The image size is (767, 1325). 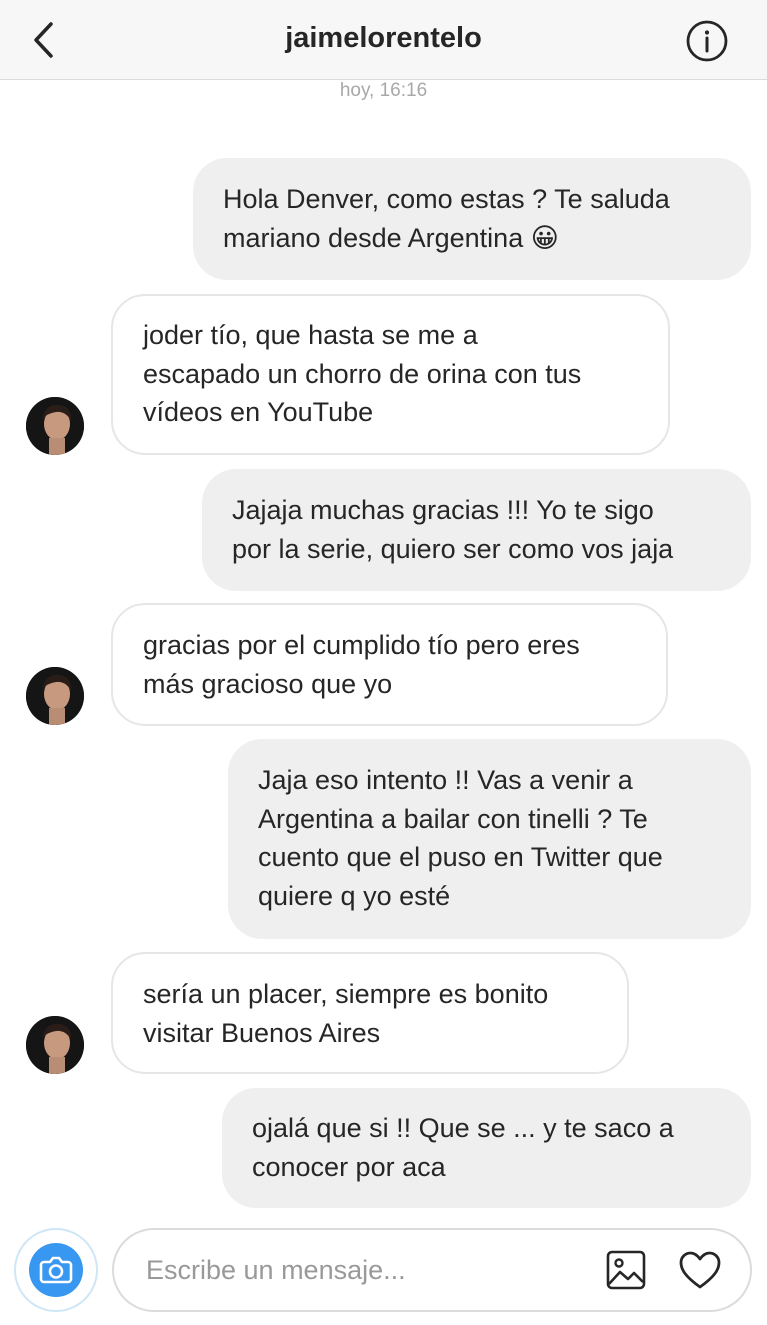 I want to click on image-gallery-icon, so click(x=626, y=1270).